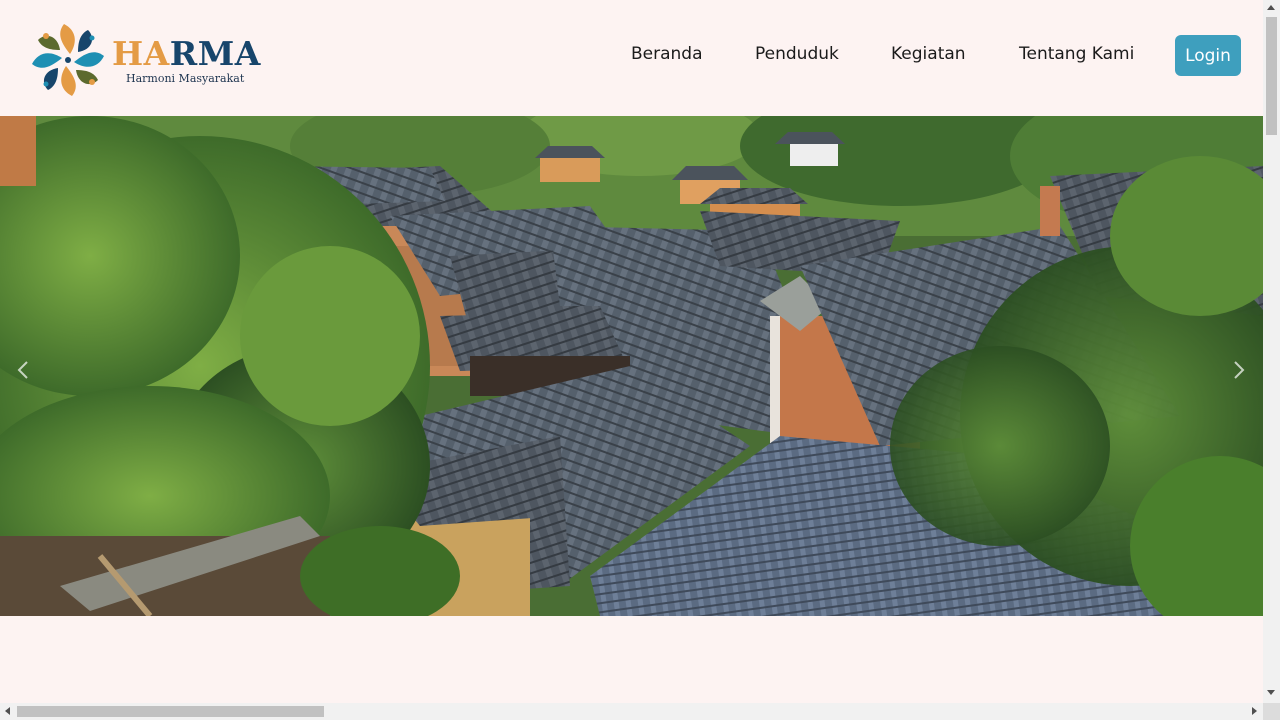  I want to click on nav-kegiatan: Kegiatan, so click(928, 56).